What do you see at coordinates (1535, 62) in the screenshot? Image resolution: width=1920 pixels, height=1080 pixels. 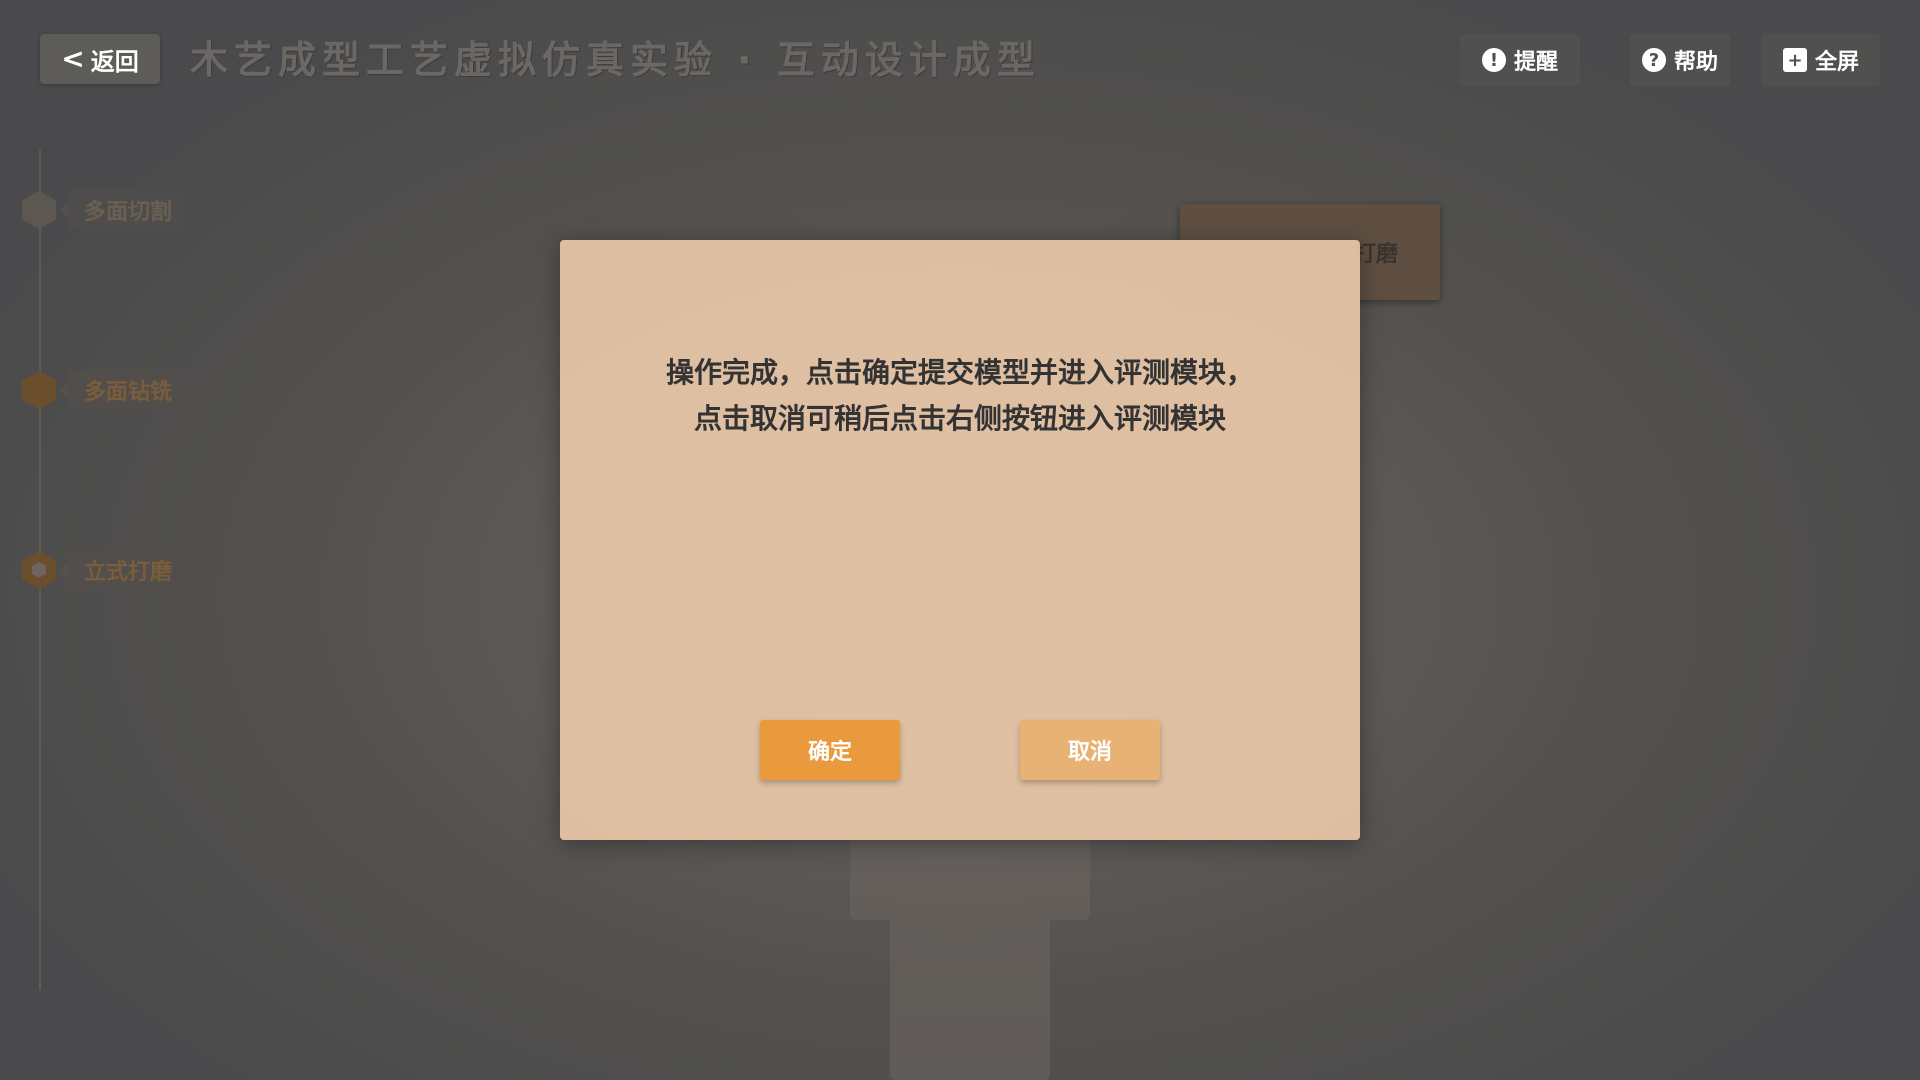 I see `remind-label: 提醒` at bounding box center [1535, 62].